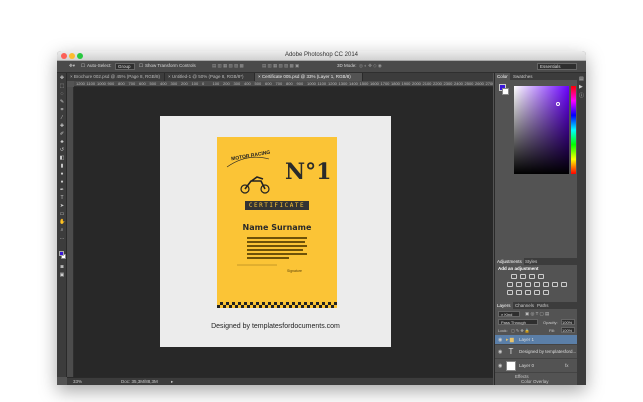 The width and height of the screenshot is (643, 402). What do you see at coordinates (62, 126) in the screenshot?
I see `healing-tool-icon: ✚` at bounding box center [62, 126].